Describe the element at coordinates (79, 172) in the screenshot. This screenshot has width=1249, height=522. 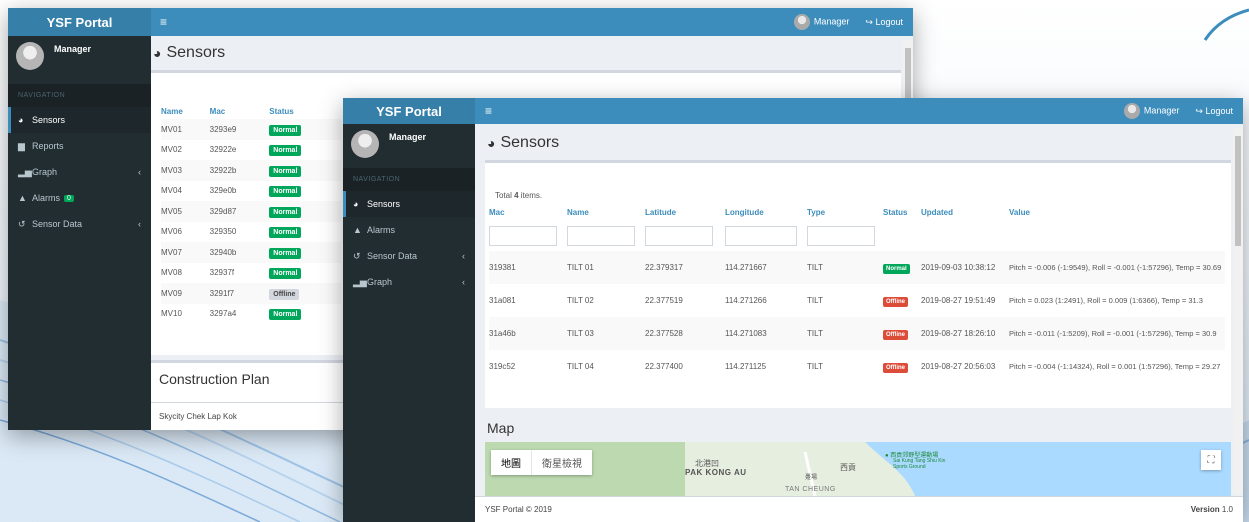
I see `back-nav-item-graph: ▂▅ Graph ‹` at that location.